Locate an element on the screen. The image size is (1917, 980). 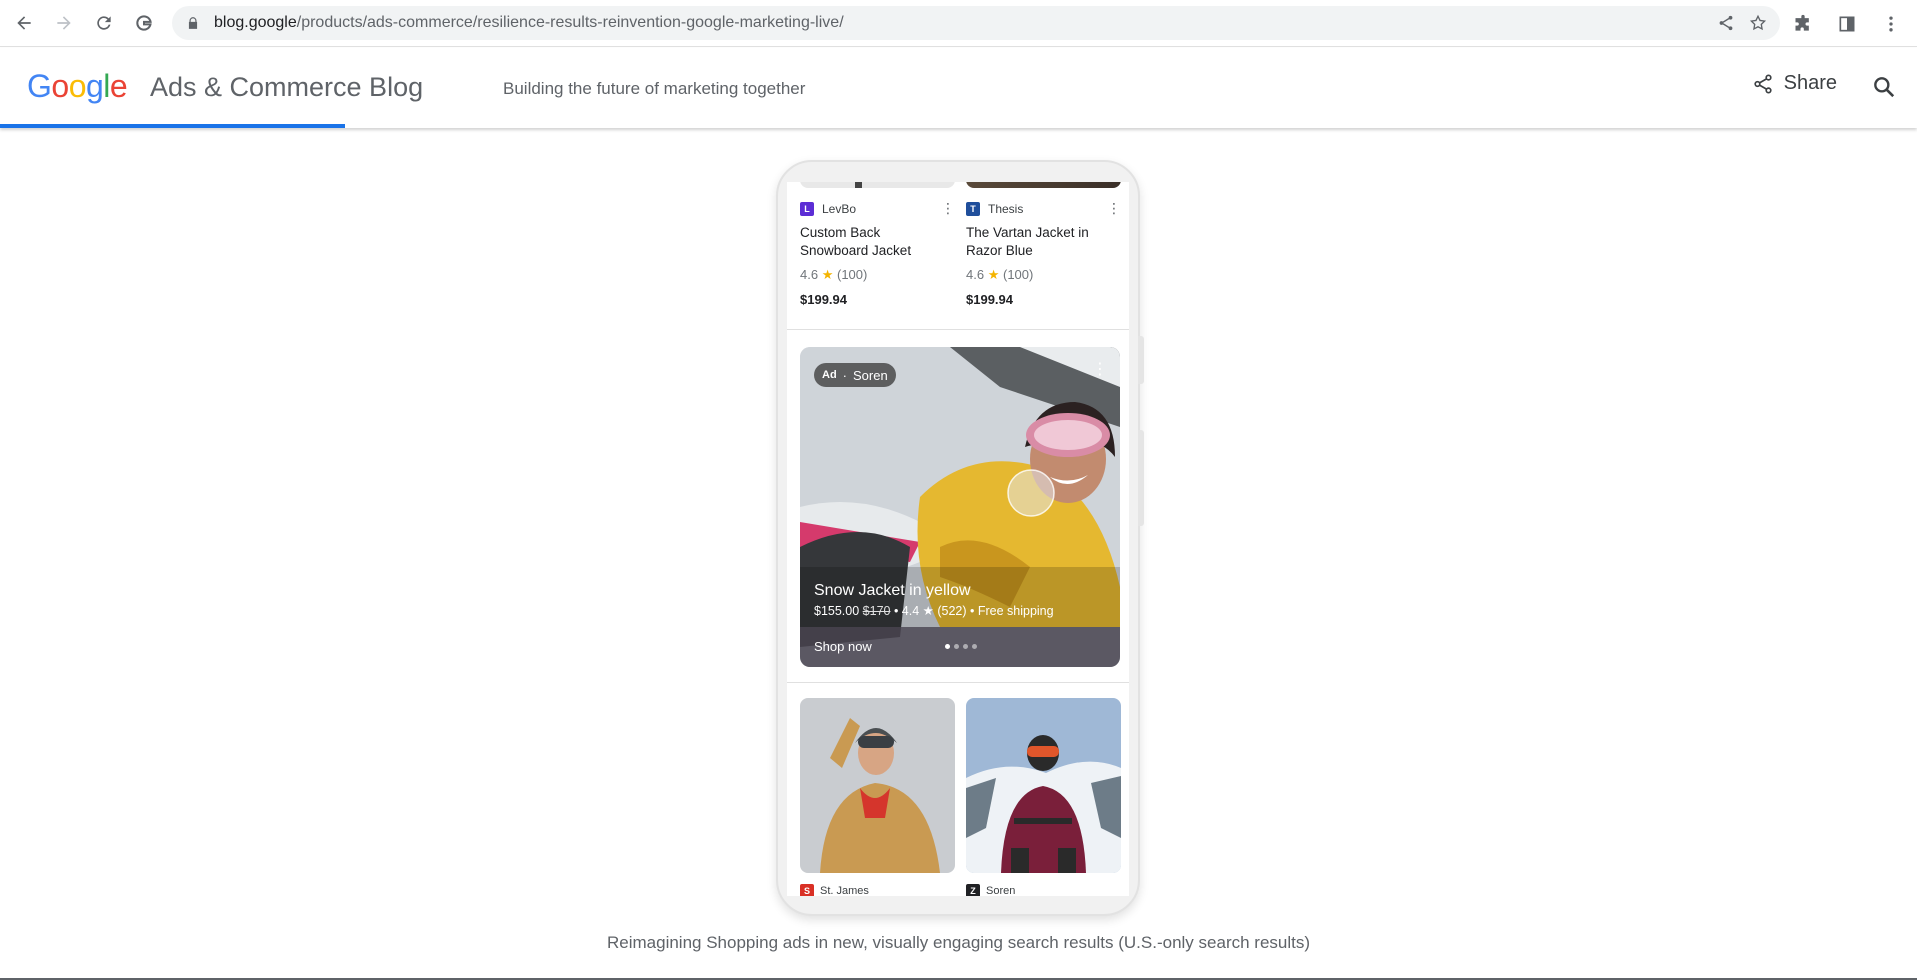
logo-letter: e is located at coordinates (118, 86).